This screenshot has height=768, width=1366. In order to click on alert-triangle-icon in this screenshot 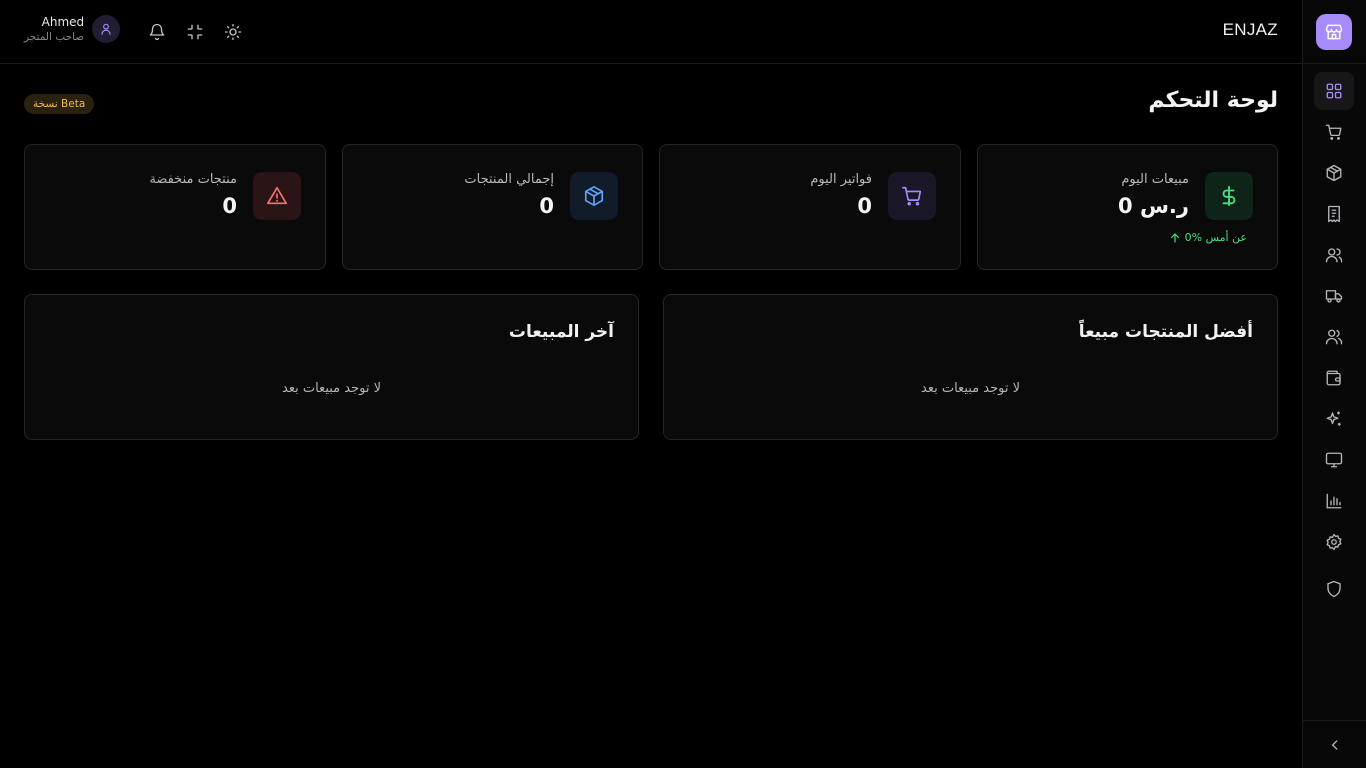, I will do `click(277, 196)`.